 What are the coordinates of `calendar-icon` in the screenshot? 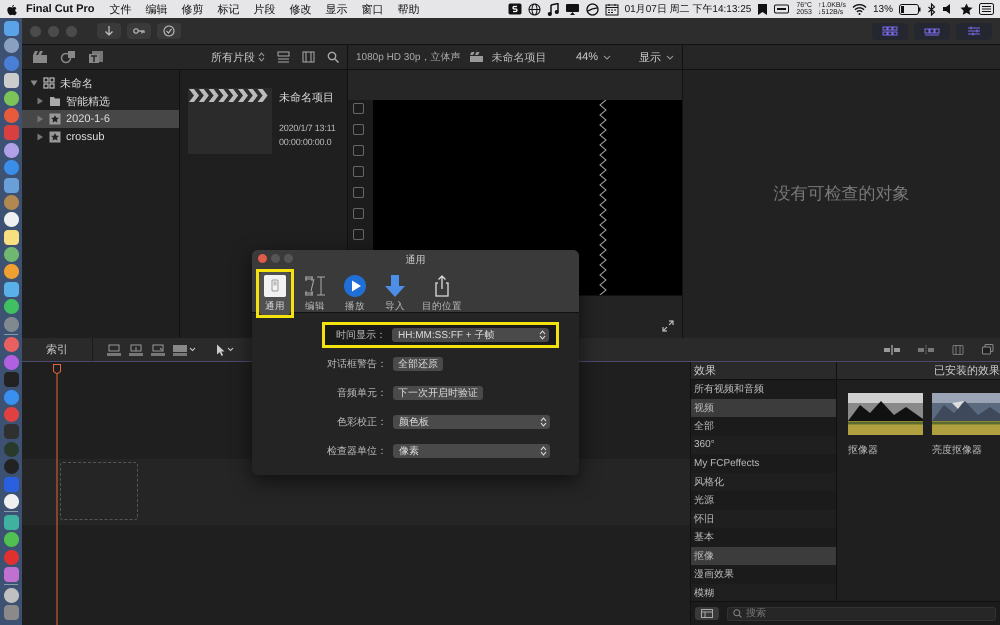 It's located at (611, 9).